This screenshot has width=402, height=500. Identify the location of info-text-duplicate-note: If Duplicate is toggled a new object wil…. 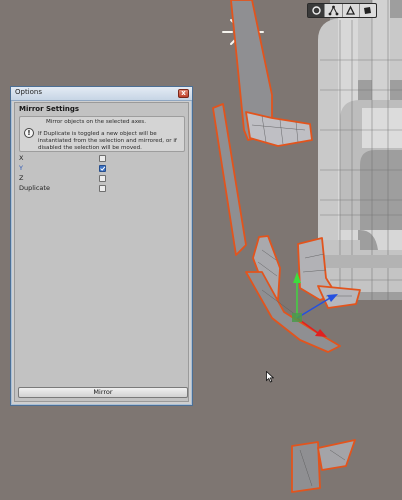
(107, 141).